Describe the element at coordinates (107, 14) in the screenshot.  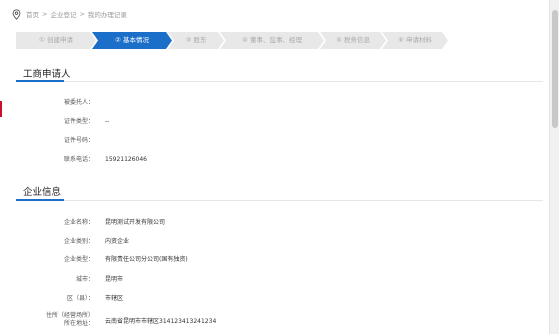
I see `breadcrumb-my-records: 我的办理记录` at that location.